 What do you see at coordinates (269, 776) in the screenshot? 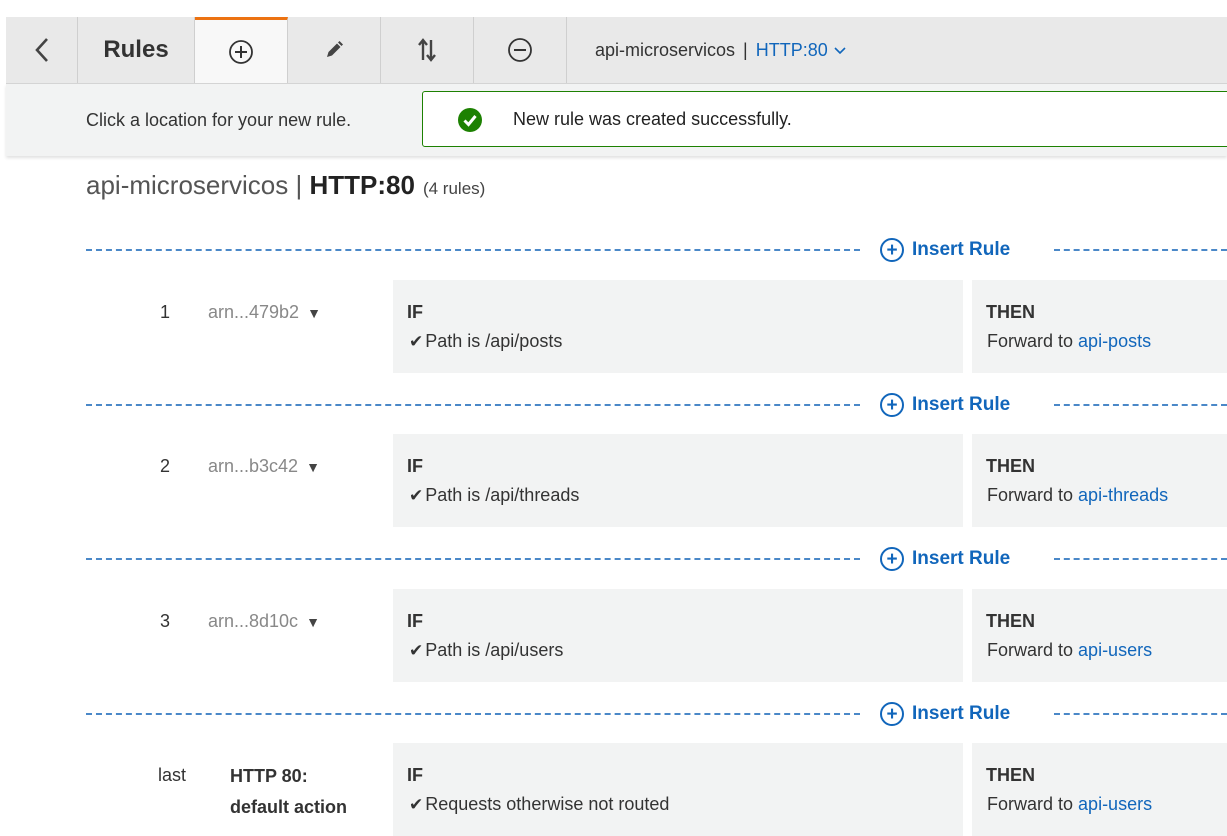
I see `default-label-line1: HTTP 80:` at bounding box center [269, 776].